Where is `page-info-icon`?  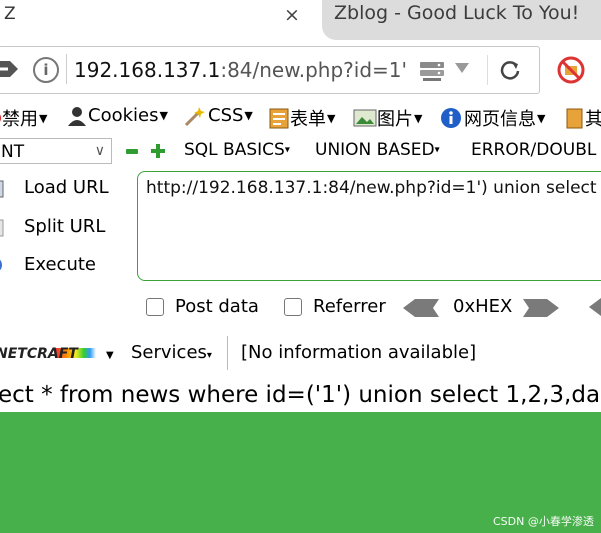 page-info-icon is located at coordinates (451, 118).